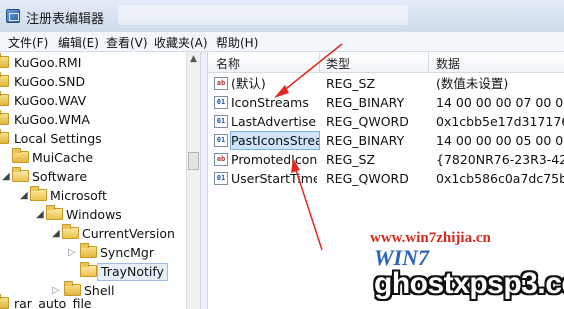  What do you see at coordinates (193, 59) in the screenshot?
I see `scroll-up-icon: ▲` at bounding box center [193, 59].